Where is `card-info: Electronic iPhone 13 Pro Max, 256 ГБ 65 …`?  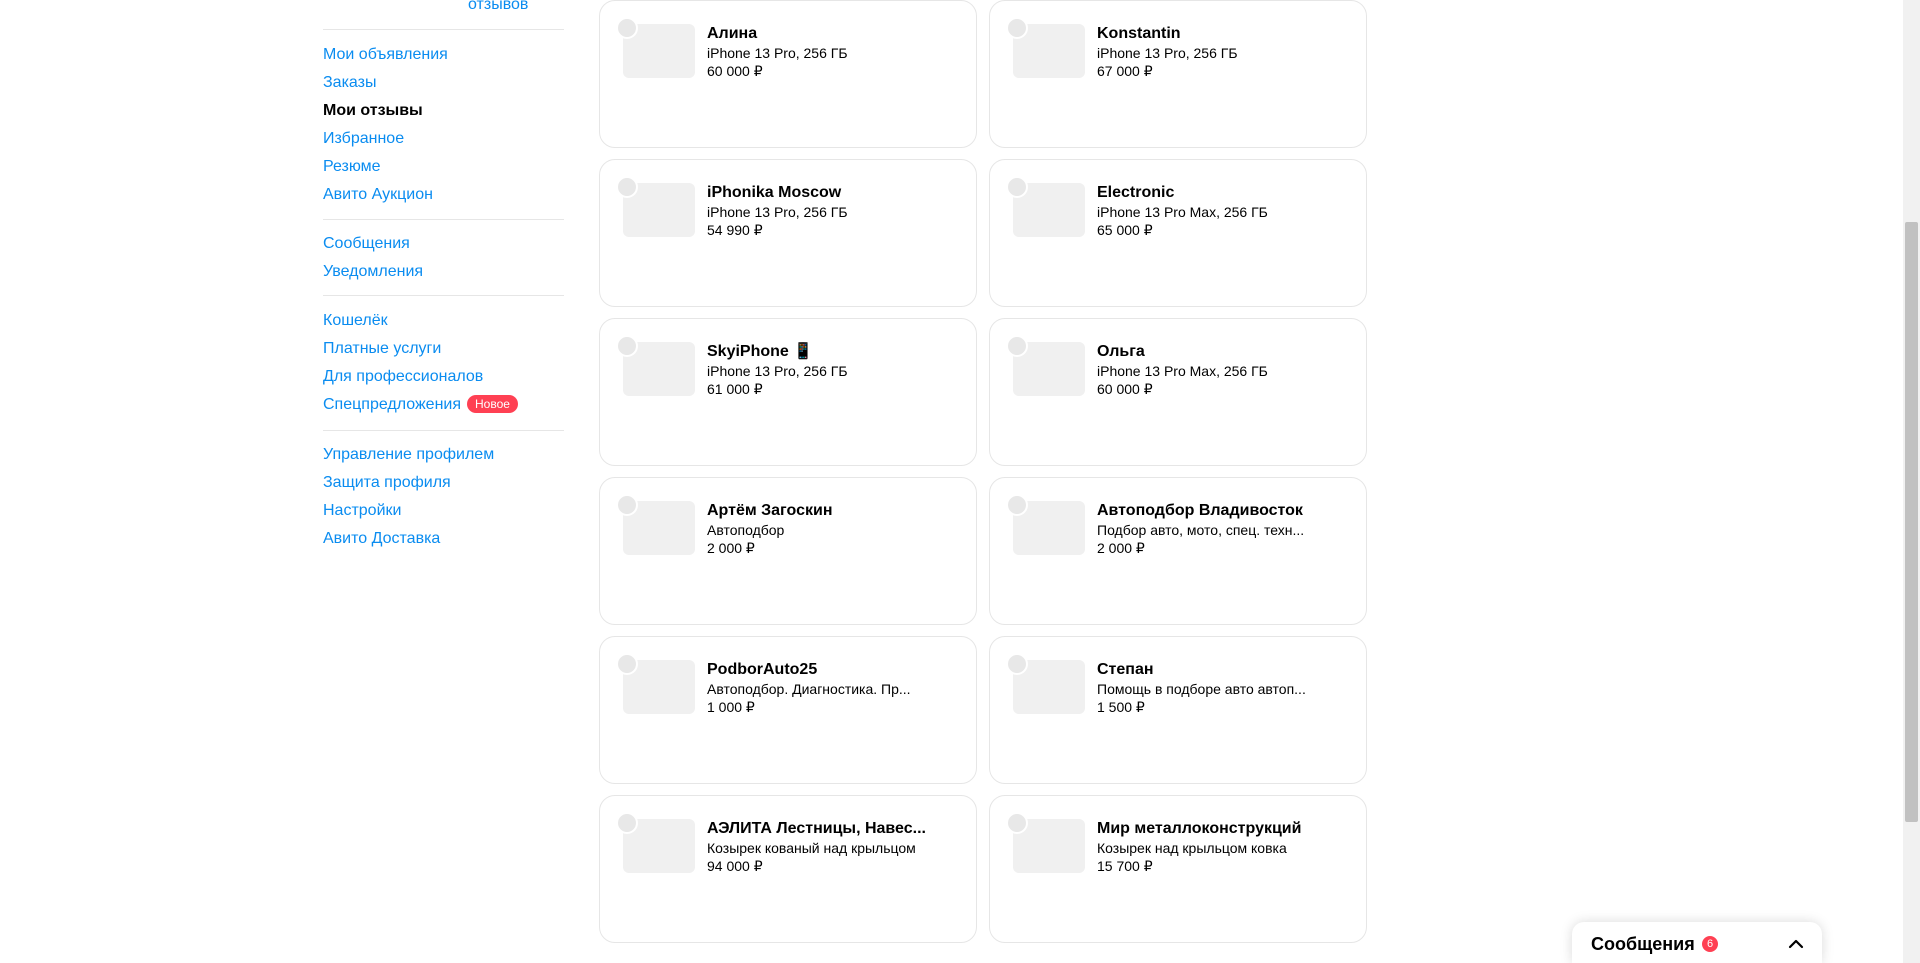 card-info: Electronic iPhone 13 Pro Max, 256 ГБ 65 … is located at coordinates (1217, 211).